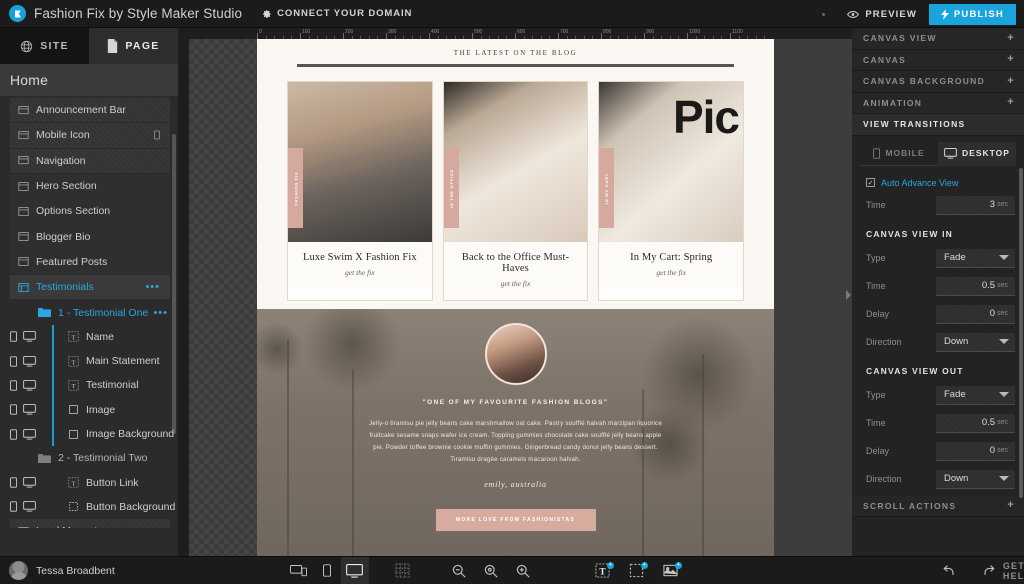 The height and width of the screenshot is (584, 1024). What do you see at coordinates (133, 46) in the screenshot?
I see `tab-page: PAGE` at bounding box center [133, 46].